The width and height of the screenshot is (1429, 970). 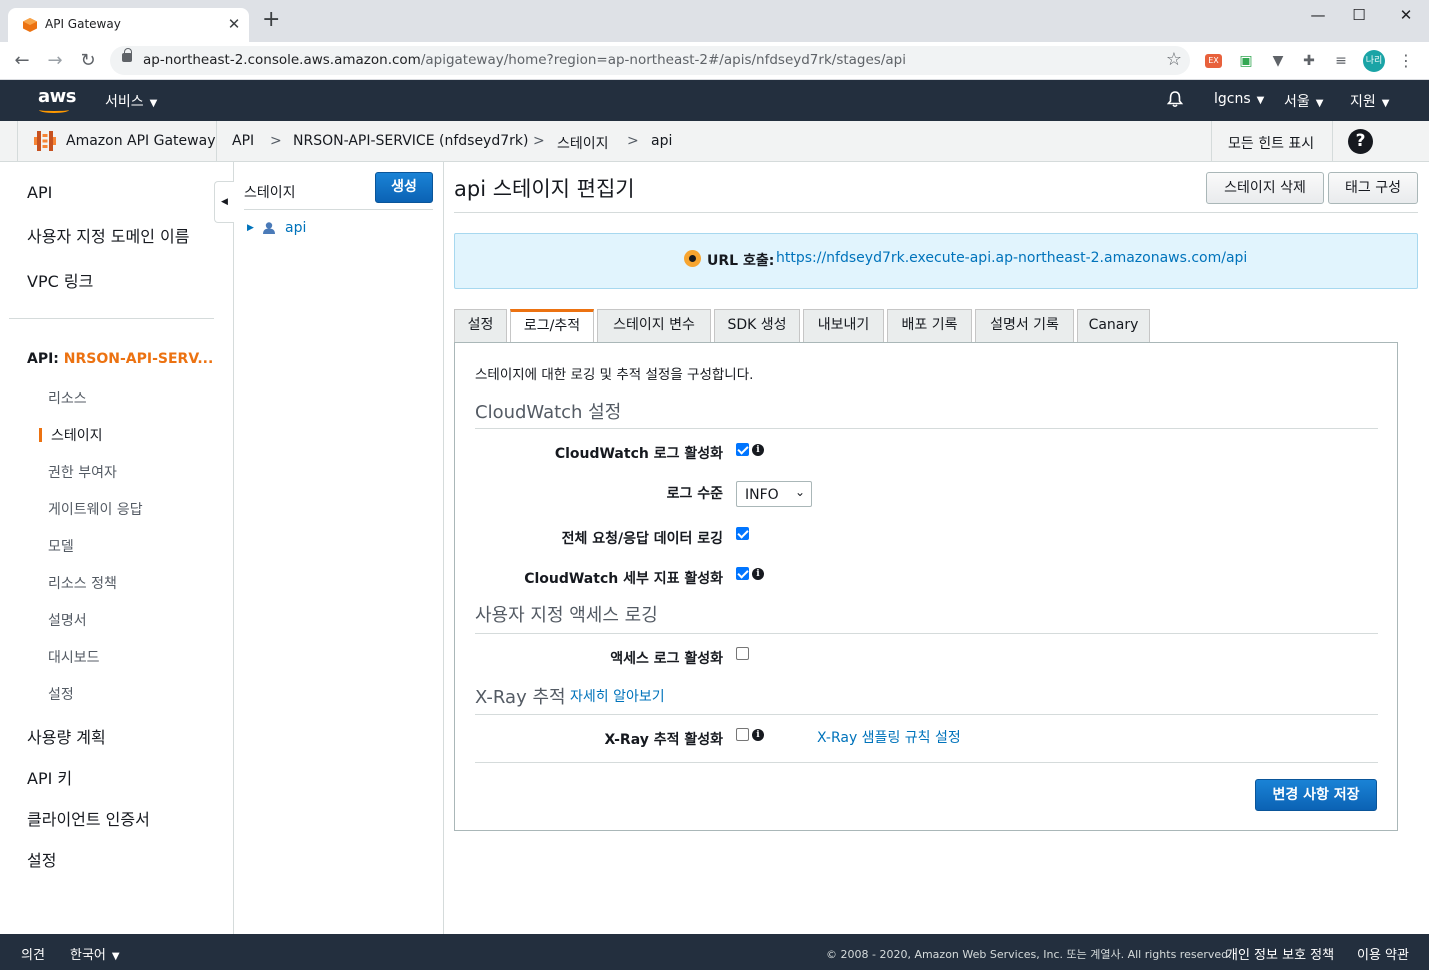 I want to click on extension-v-icon: ▼, so click(x=1278, y=61).